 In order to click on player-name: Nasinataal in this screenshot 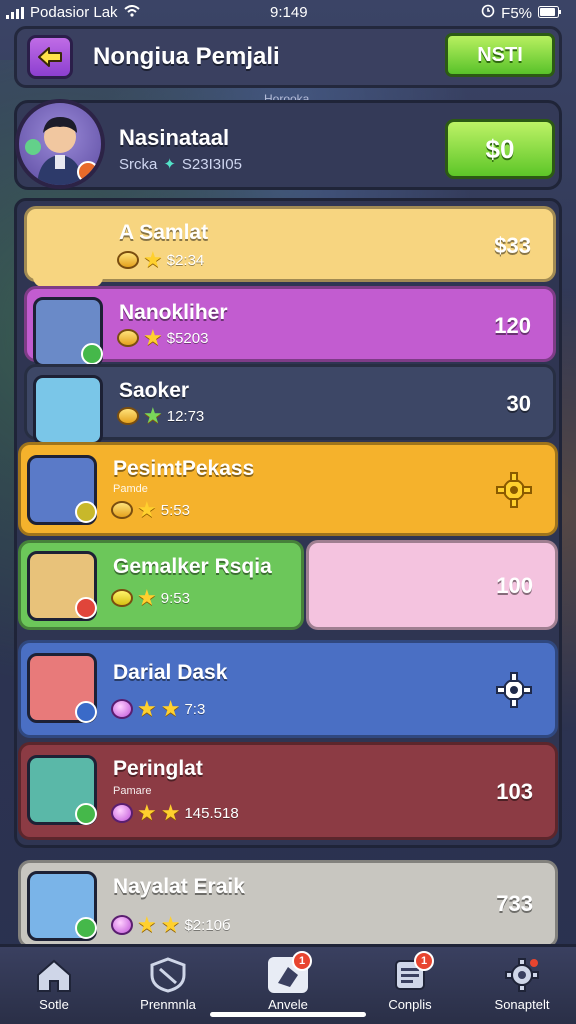, I will do `click(174, 137)`.